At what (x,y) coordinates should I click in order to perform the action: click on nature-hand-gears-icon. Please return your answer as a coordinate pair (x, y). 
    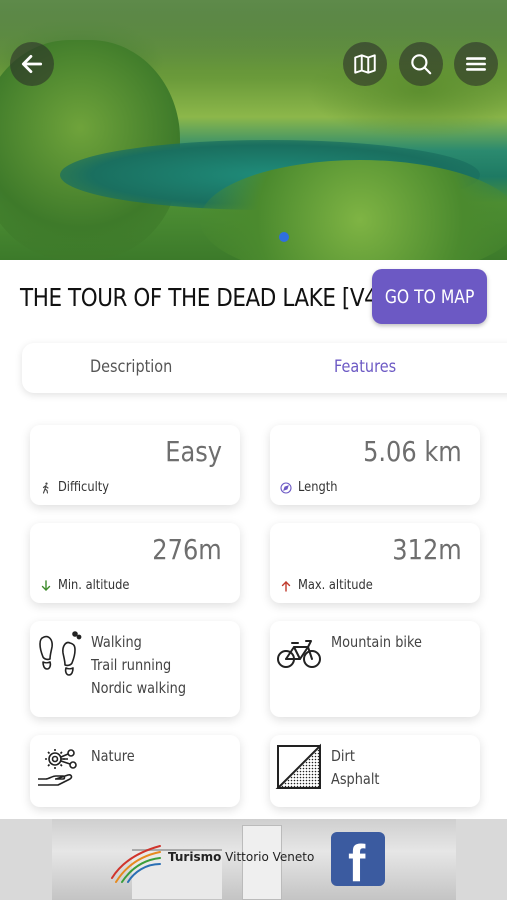
    Looking at the image, I should click on (57, 767).